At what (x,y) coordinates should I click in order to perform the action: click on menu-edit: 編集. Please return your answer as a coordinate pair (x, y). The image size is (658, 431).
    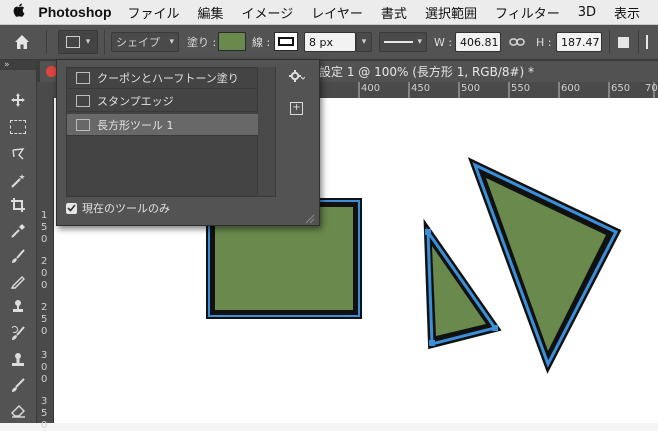
    Looking at the image, I should click on (211, 12).